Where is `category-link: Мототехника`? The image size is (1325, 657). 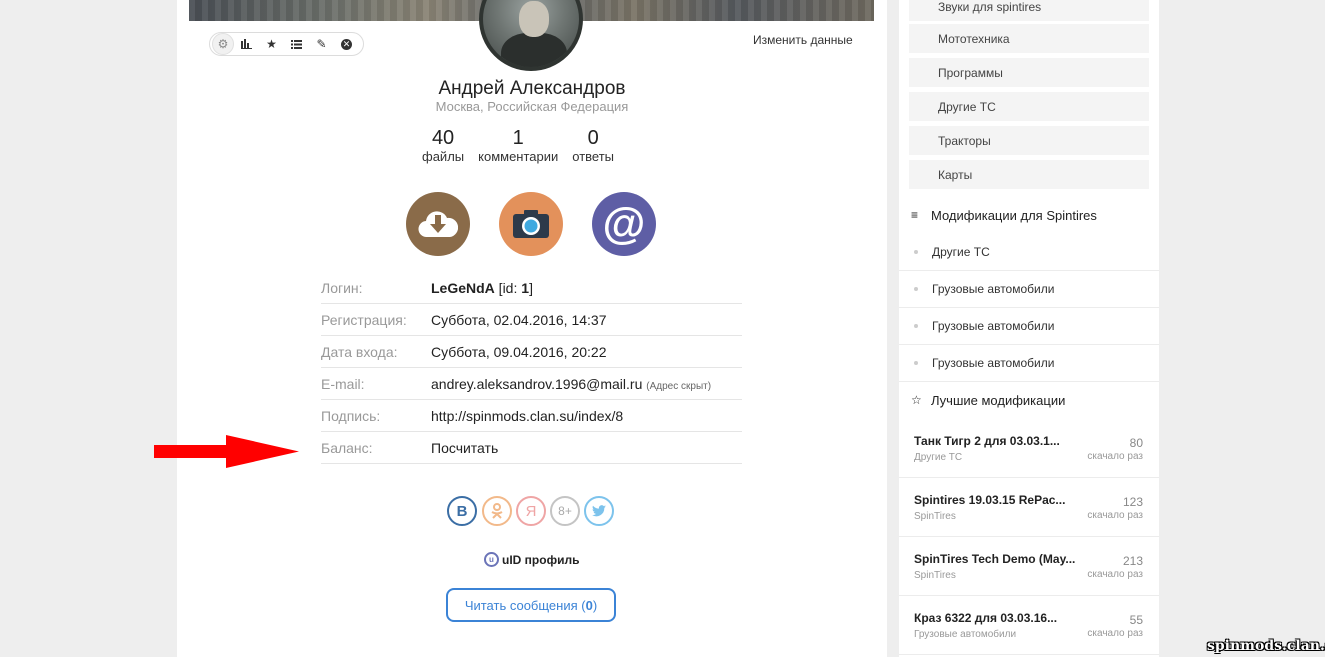
category-link: Мототехника is located at coordinates (1029, 38).